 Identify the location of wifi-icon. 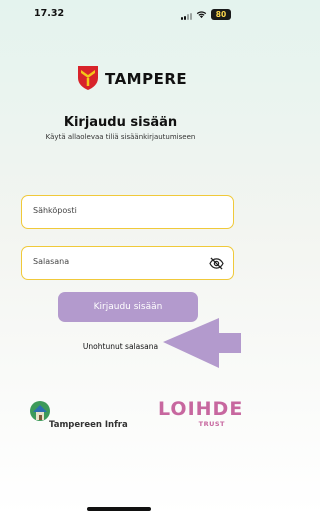
(201, 15).